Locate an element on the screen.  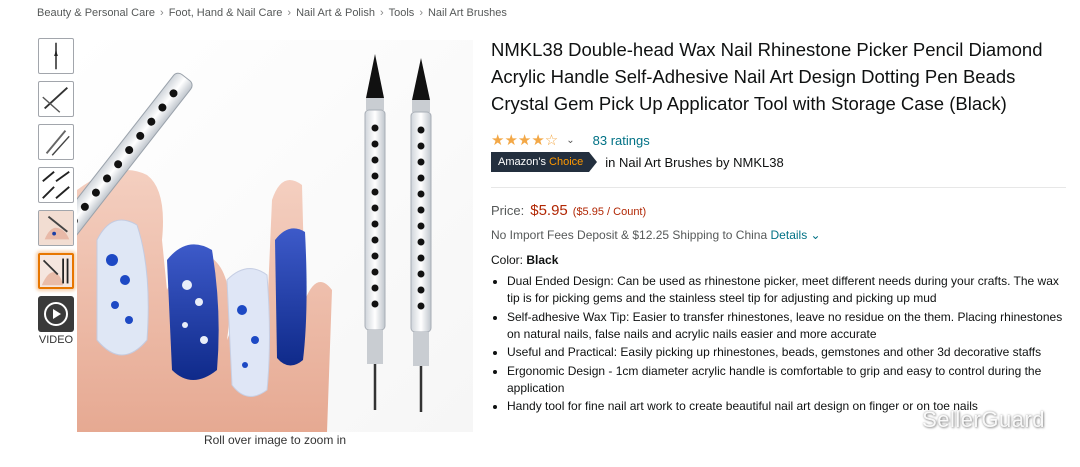
thumbnail-strip: VIDEO is located at coordinates (57, 192).